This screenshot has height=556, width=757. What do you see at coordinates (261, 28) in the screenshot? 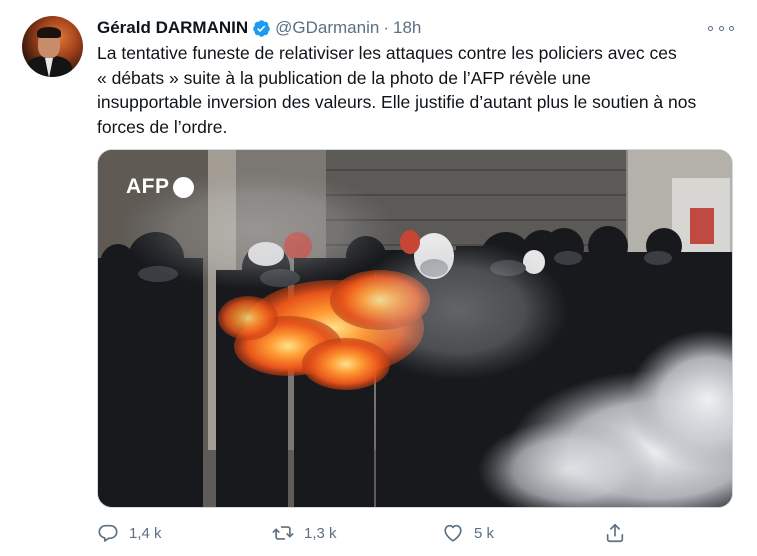
I see `verified-badge-icon` at bounding box center [261, 28].